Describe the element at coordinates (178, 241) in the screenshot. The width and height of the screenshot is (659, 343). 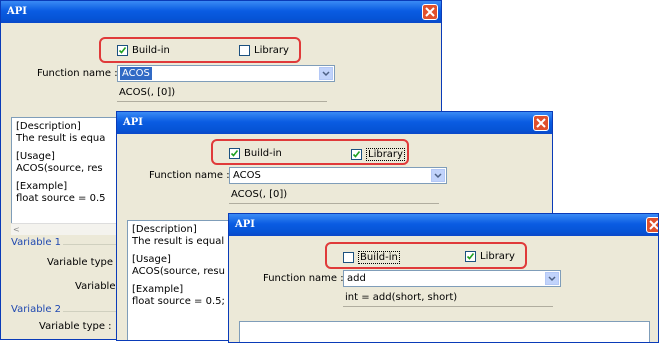
I see `description-line: The result is equal` at that location.